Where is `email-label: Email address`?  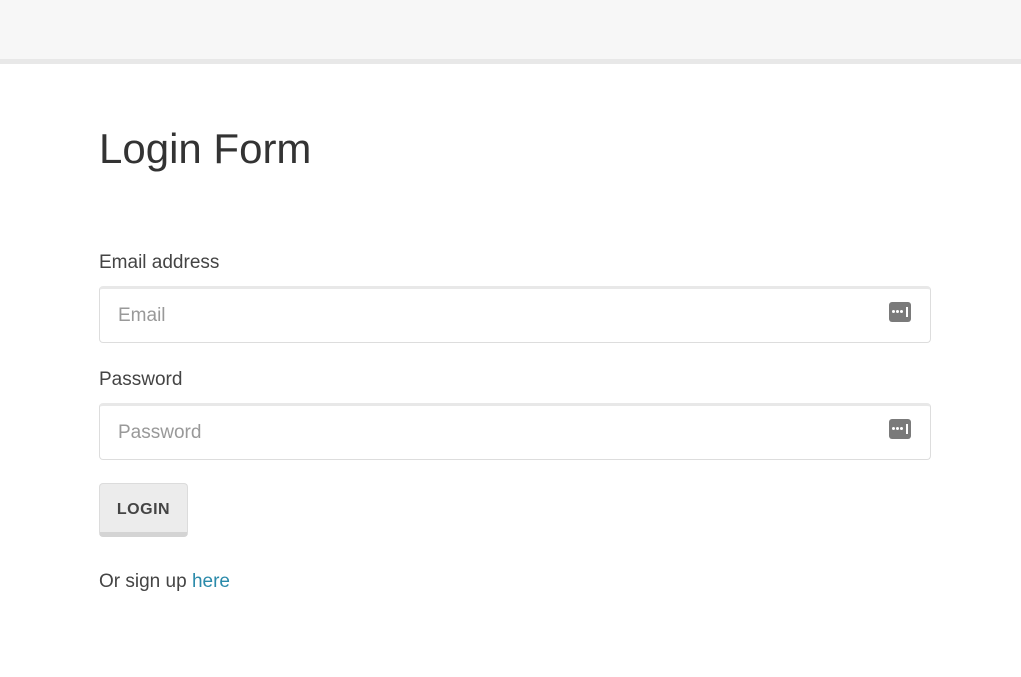
email-label: Email address is located at coordinates (159, 262).